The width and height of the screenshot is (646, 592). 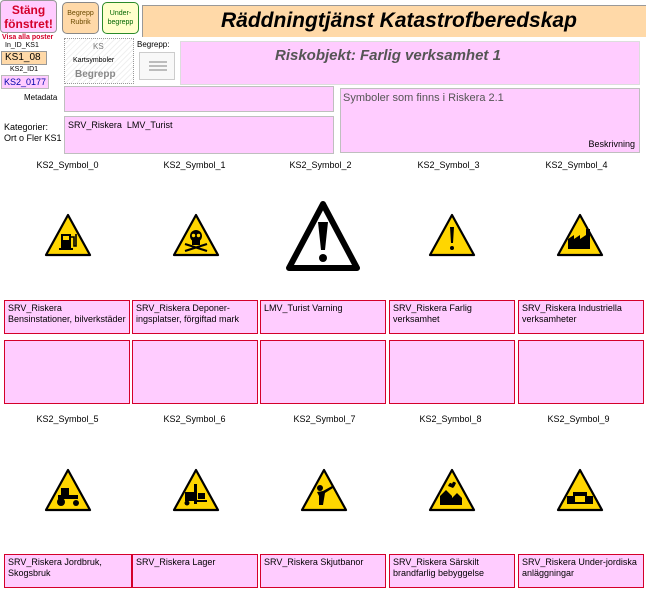 What do you see at coordinates (157, 66) in the screenshot?
I see `list-icon` at bounding box center [157, 66].